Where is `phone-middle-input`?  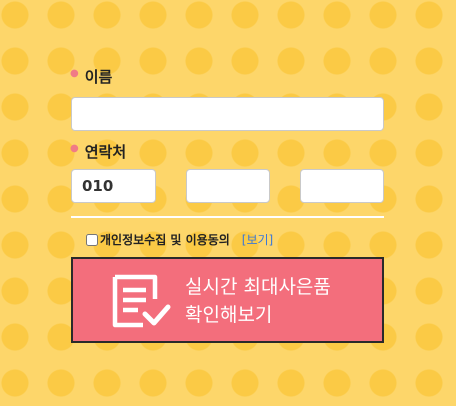
phone-middle-input is located at coordinates (228, 186).